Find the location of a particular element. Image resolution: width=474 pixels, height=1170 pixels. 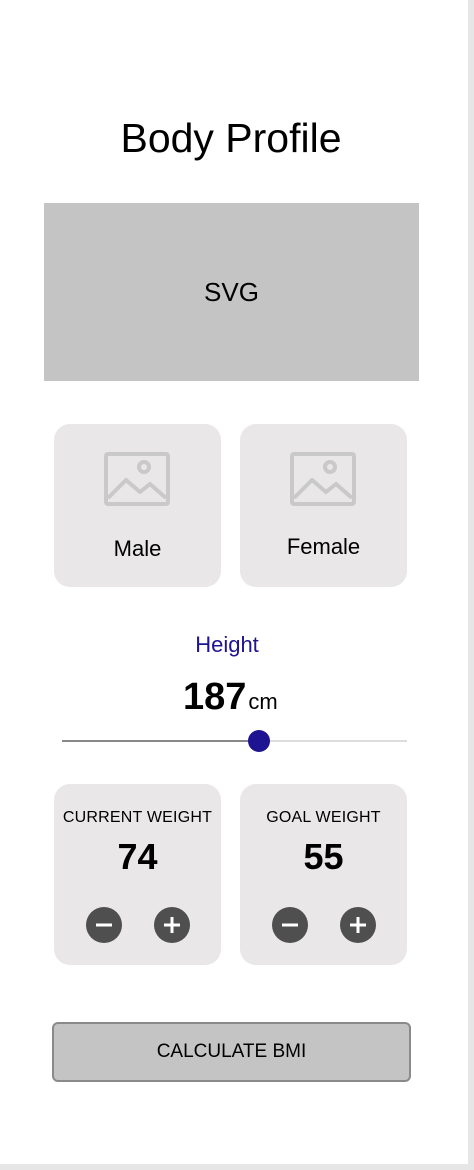

figure-placeholder: SVG is located at coordinates (231, 292).